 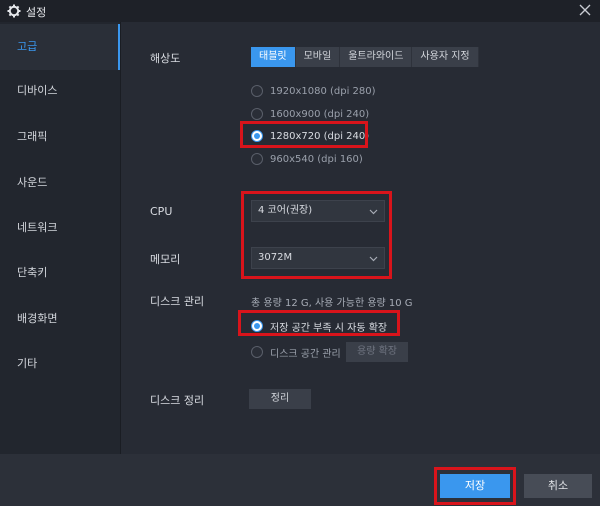 I want to click on resolution-option-960: 960x540 (dpi 160), so click(x=307, y=159).